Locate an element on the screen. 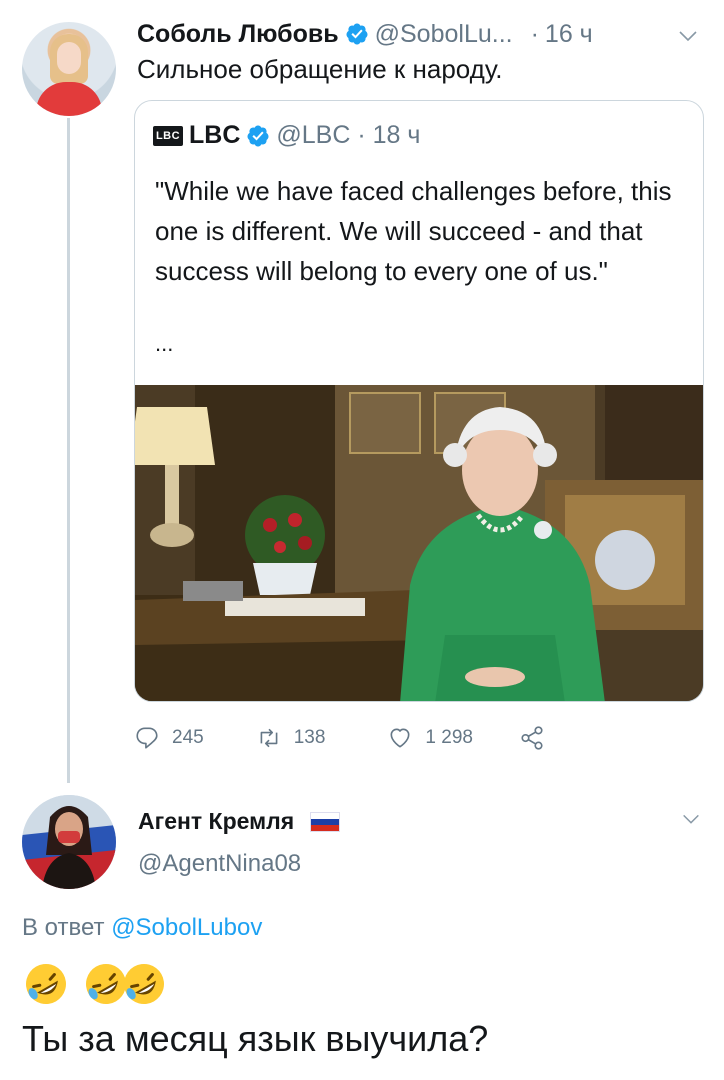 Image resolution: width=724 pixels, height=1080 pixels. tweet-header: Соболь Любовь @SobolLu... · 16 ч is located at coordinates (365, 34).